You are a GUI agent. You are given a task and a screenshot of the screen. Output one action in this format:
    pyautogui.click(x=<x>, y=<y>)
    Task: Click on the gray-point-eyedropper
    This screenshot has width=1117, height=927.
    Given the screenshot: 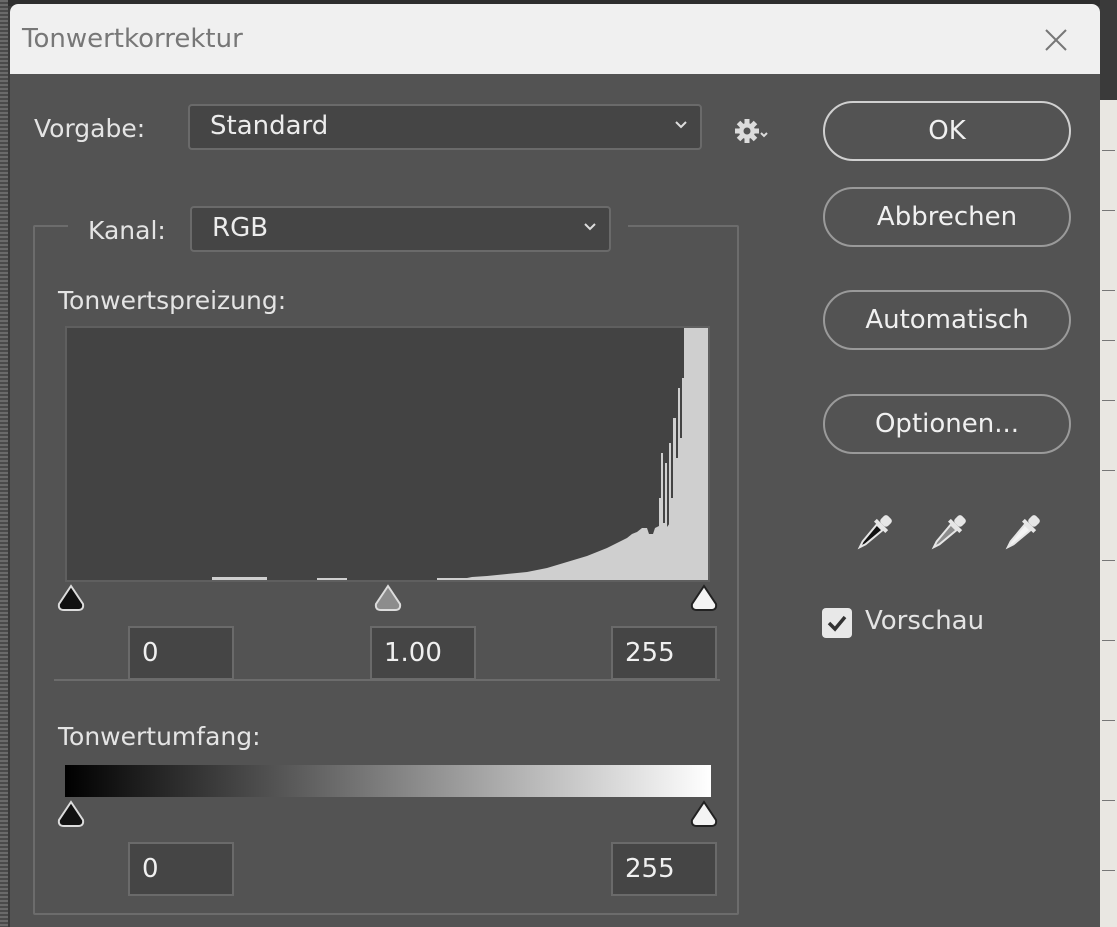 What is the action you would take?
    pyautogui.click(x=948, y=533)
    